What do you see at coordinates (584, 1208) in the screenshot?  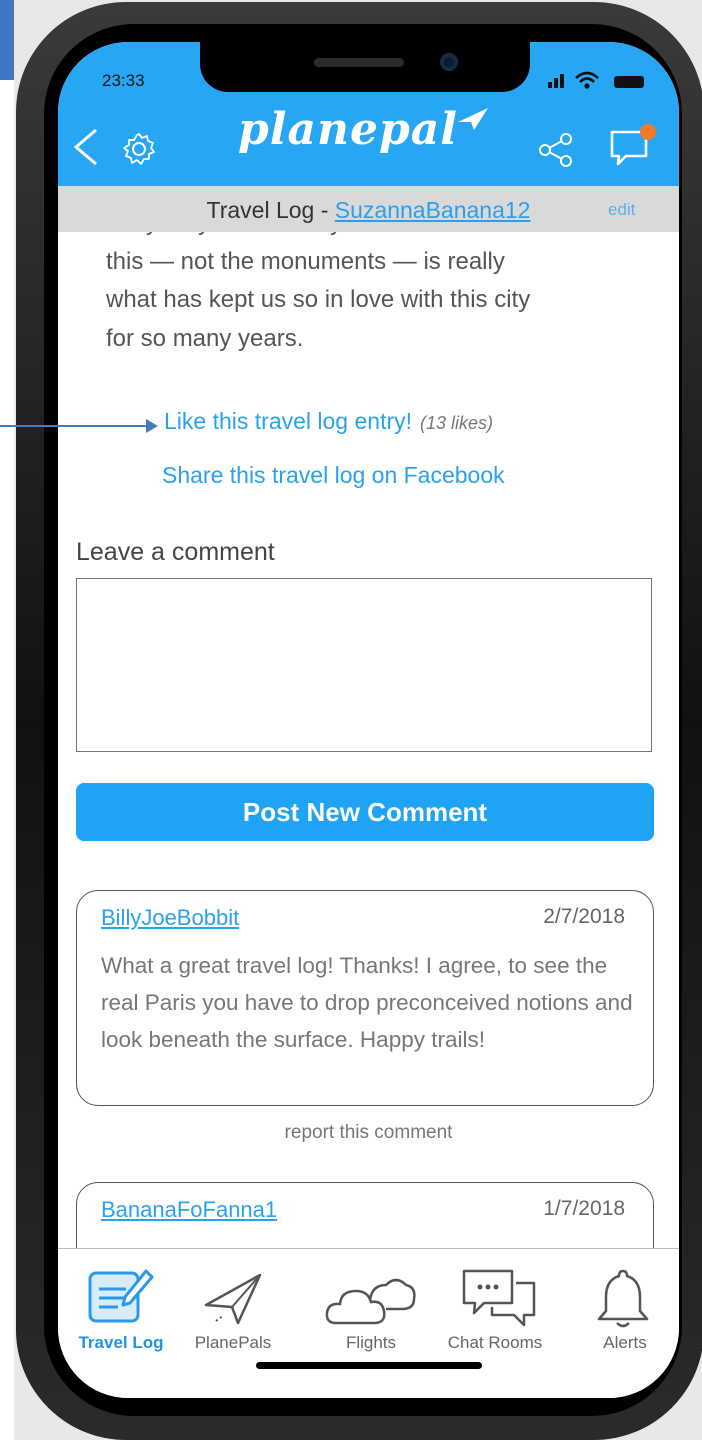 I see `comment-date: 1/7/2018` at bounding box center [584, 1208].